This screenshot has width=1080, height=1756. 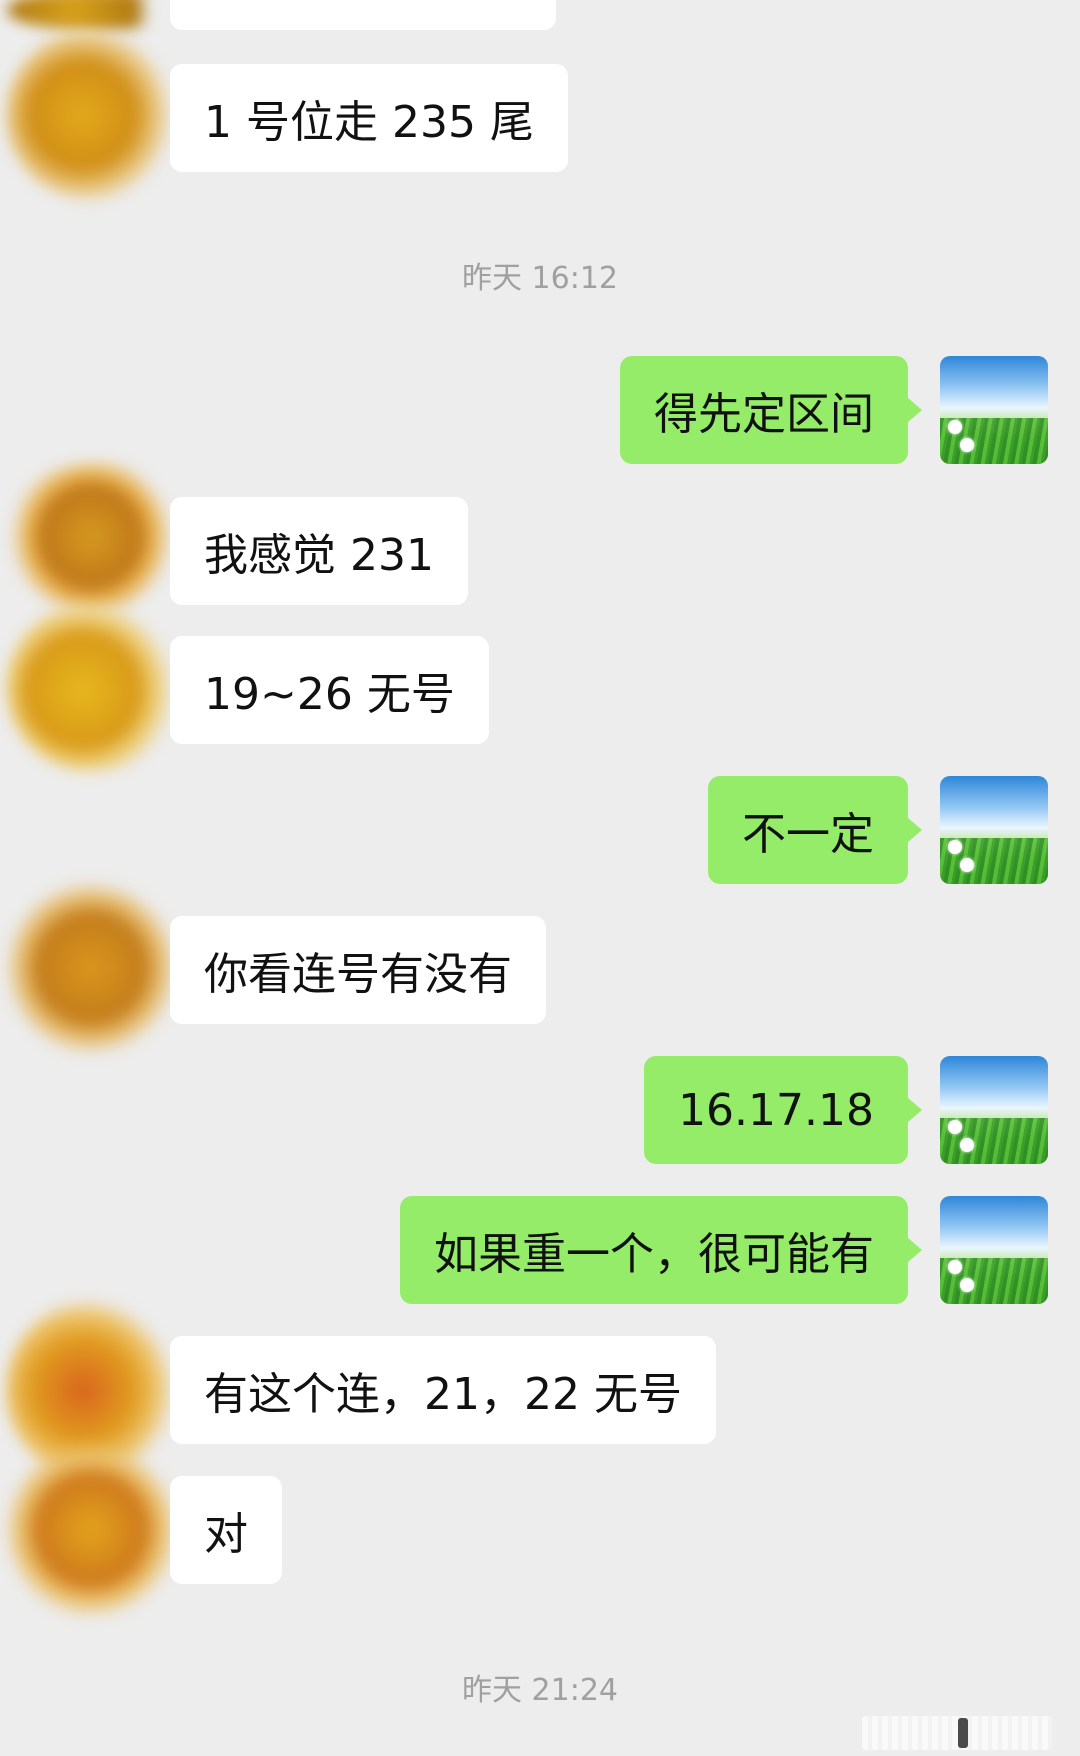 I want to click on message-text: 你看连号有没有, so click(x=358, y=974).